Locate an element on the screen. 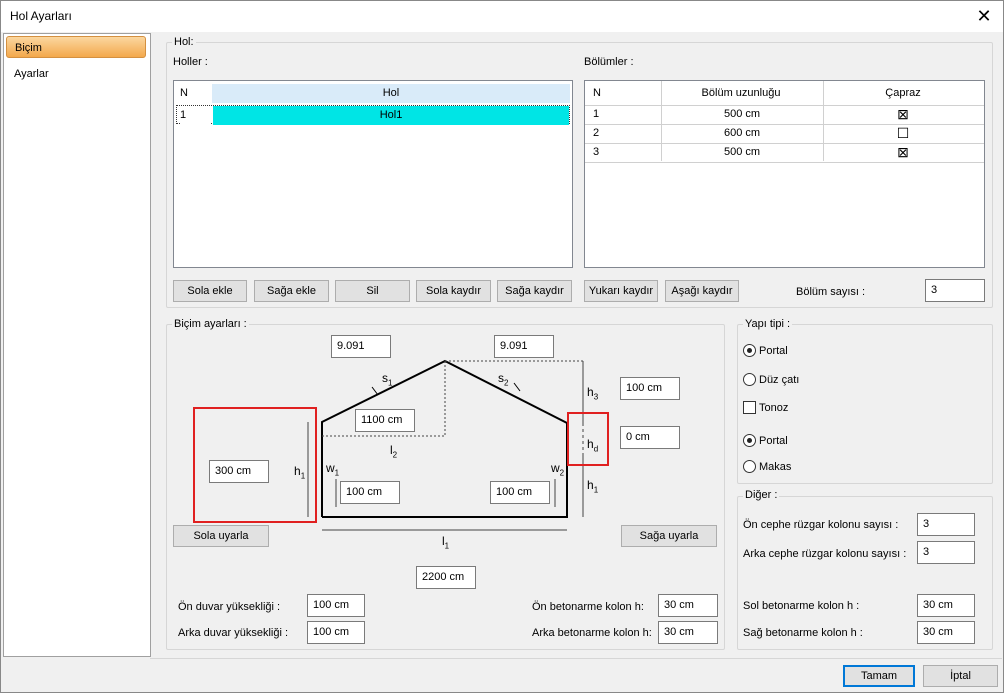  label-w2: w2 is located at coordinates (558, 469).